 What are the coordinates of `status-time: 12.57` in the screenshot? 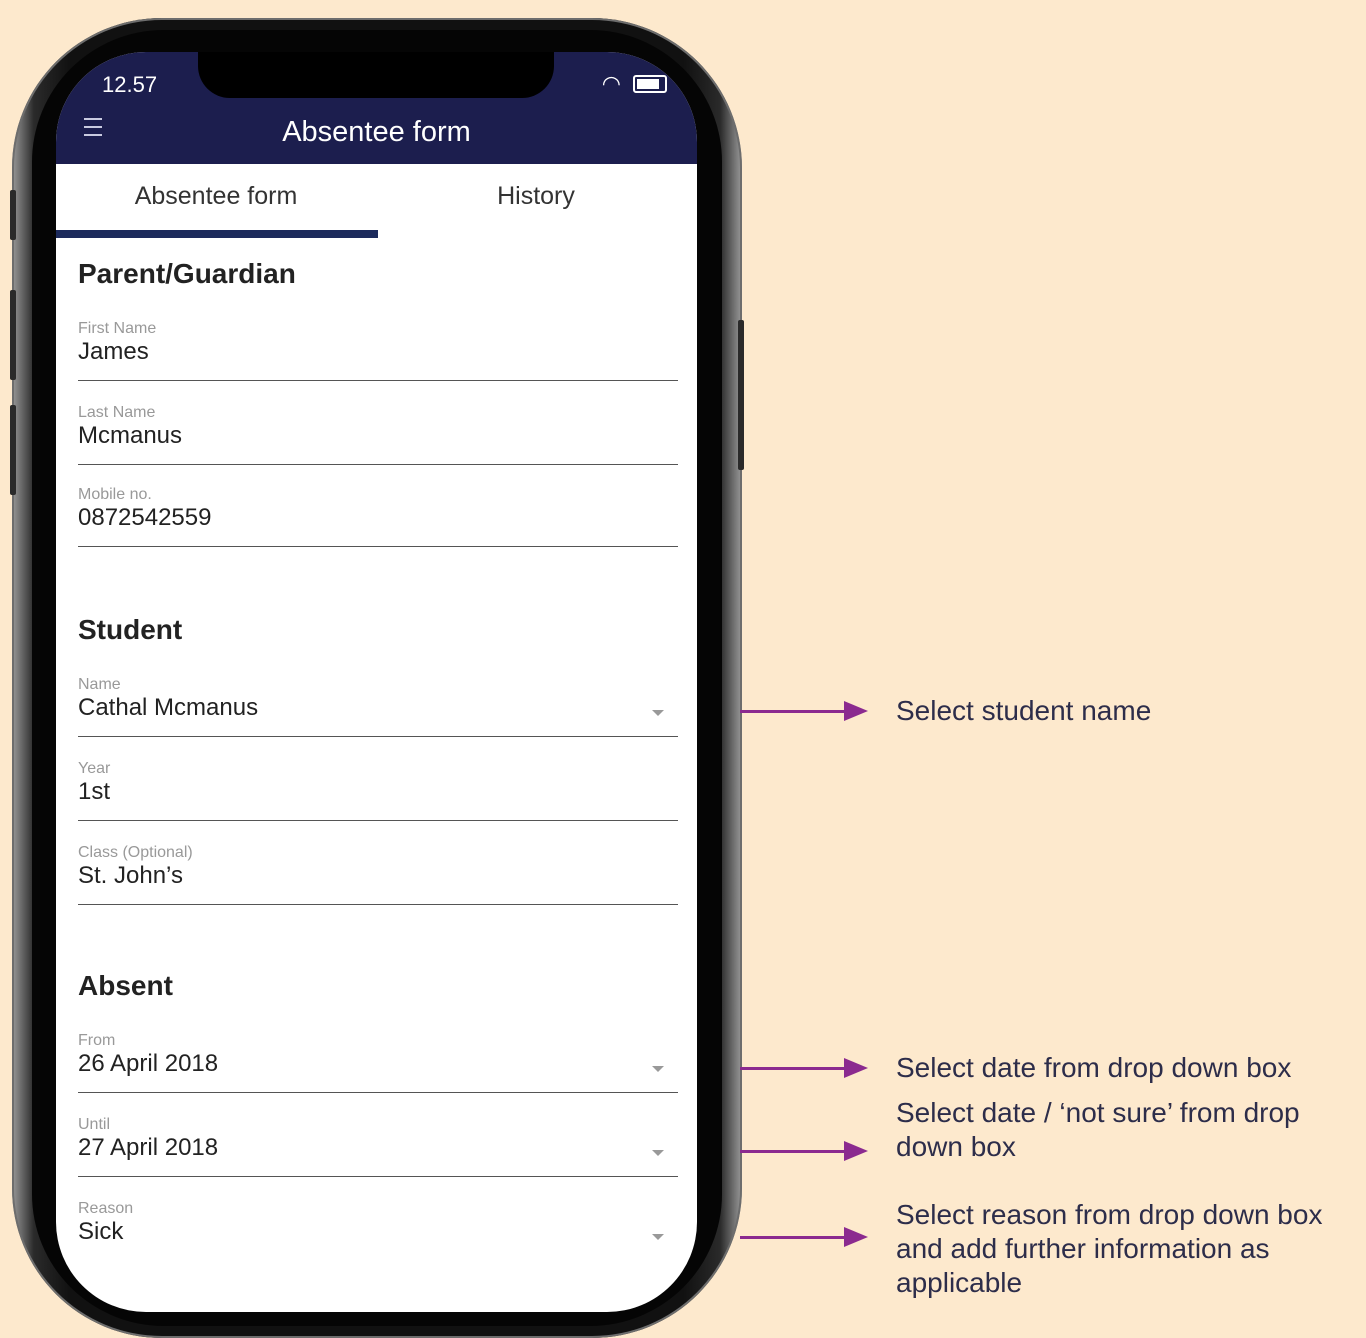 It's located at (130, 84).